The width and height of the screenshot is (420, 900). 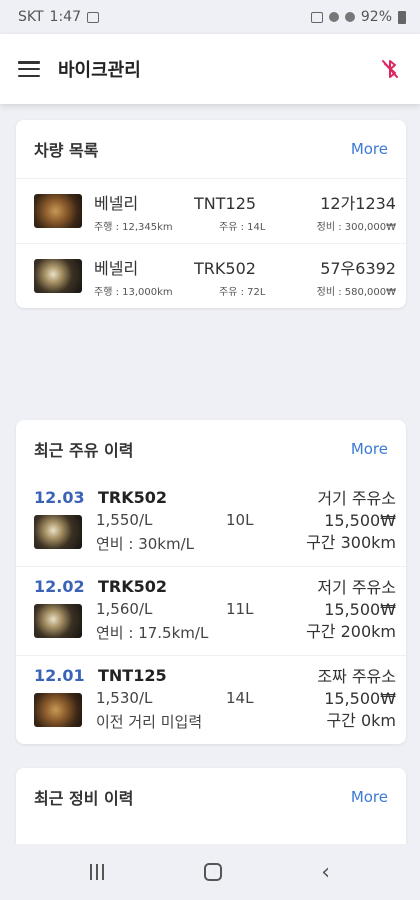 What do you see at coordinates (124, 520) in the screenshot?
I see `fuel-price: 1,550/L` at bounding box center [124, 520].